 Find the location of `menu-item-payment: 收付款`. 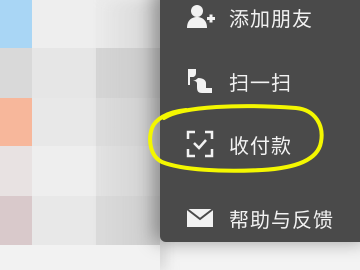

menu-item-payment: 收付款 is located at coordinates (260, 144).